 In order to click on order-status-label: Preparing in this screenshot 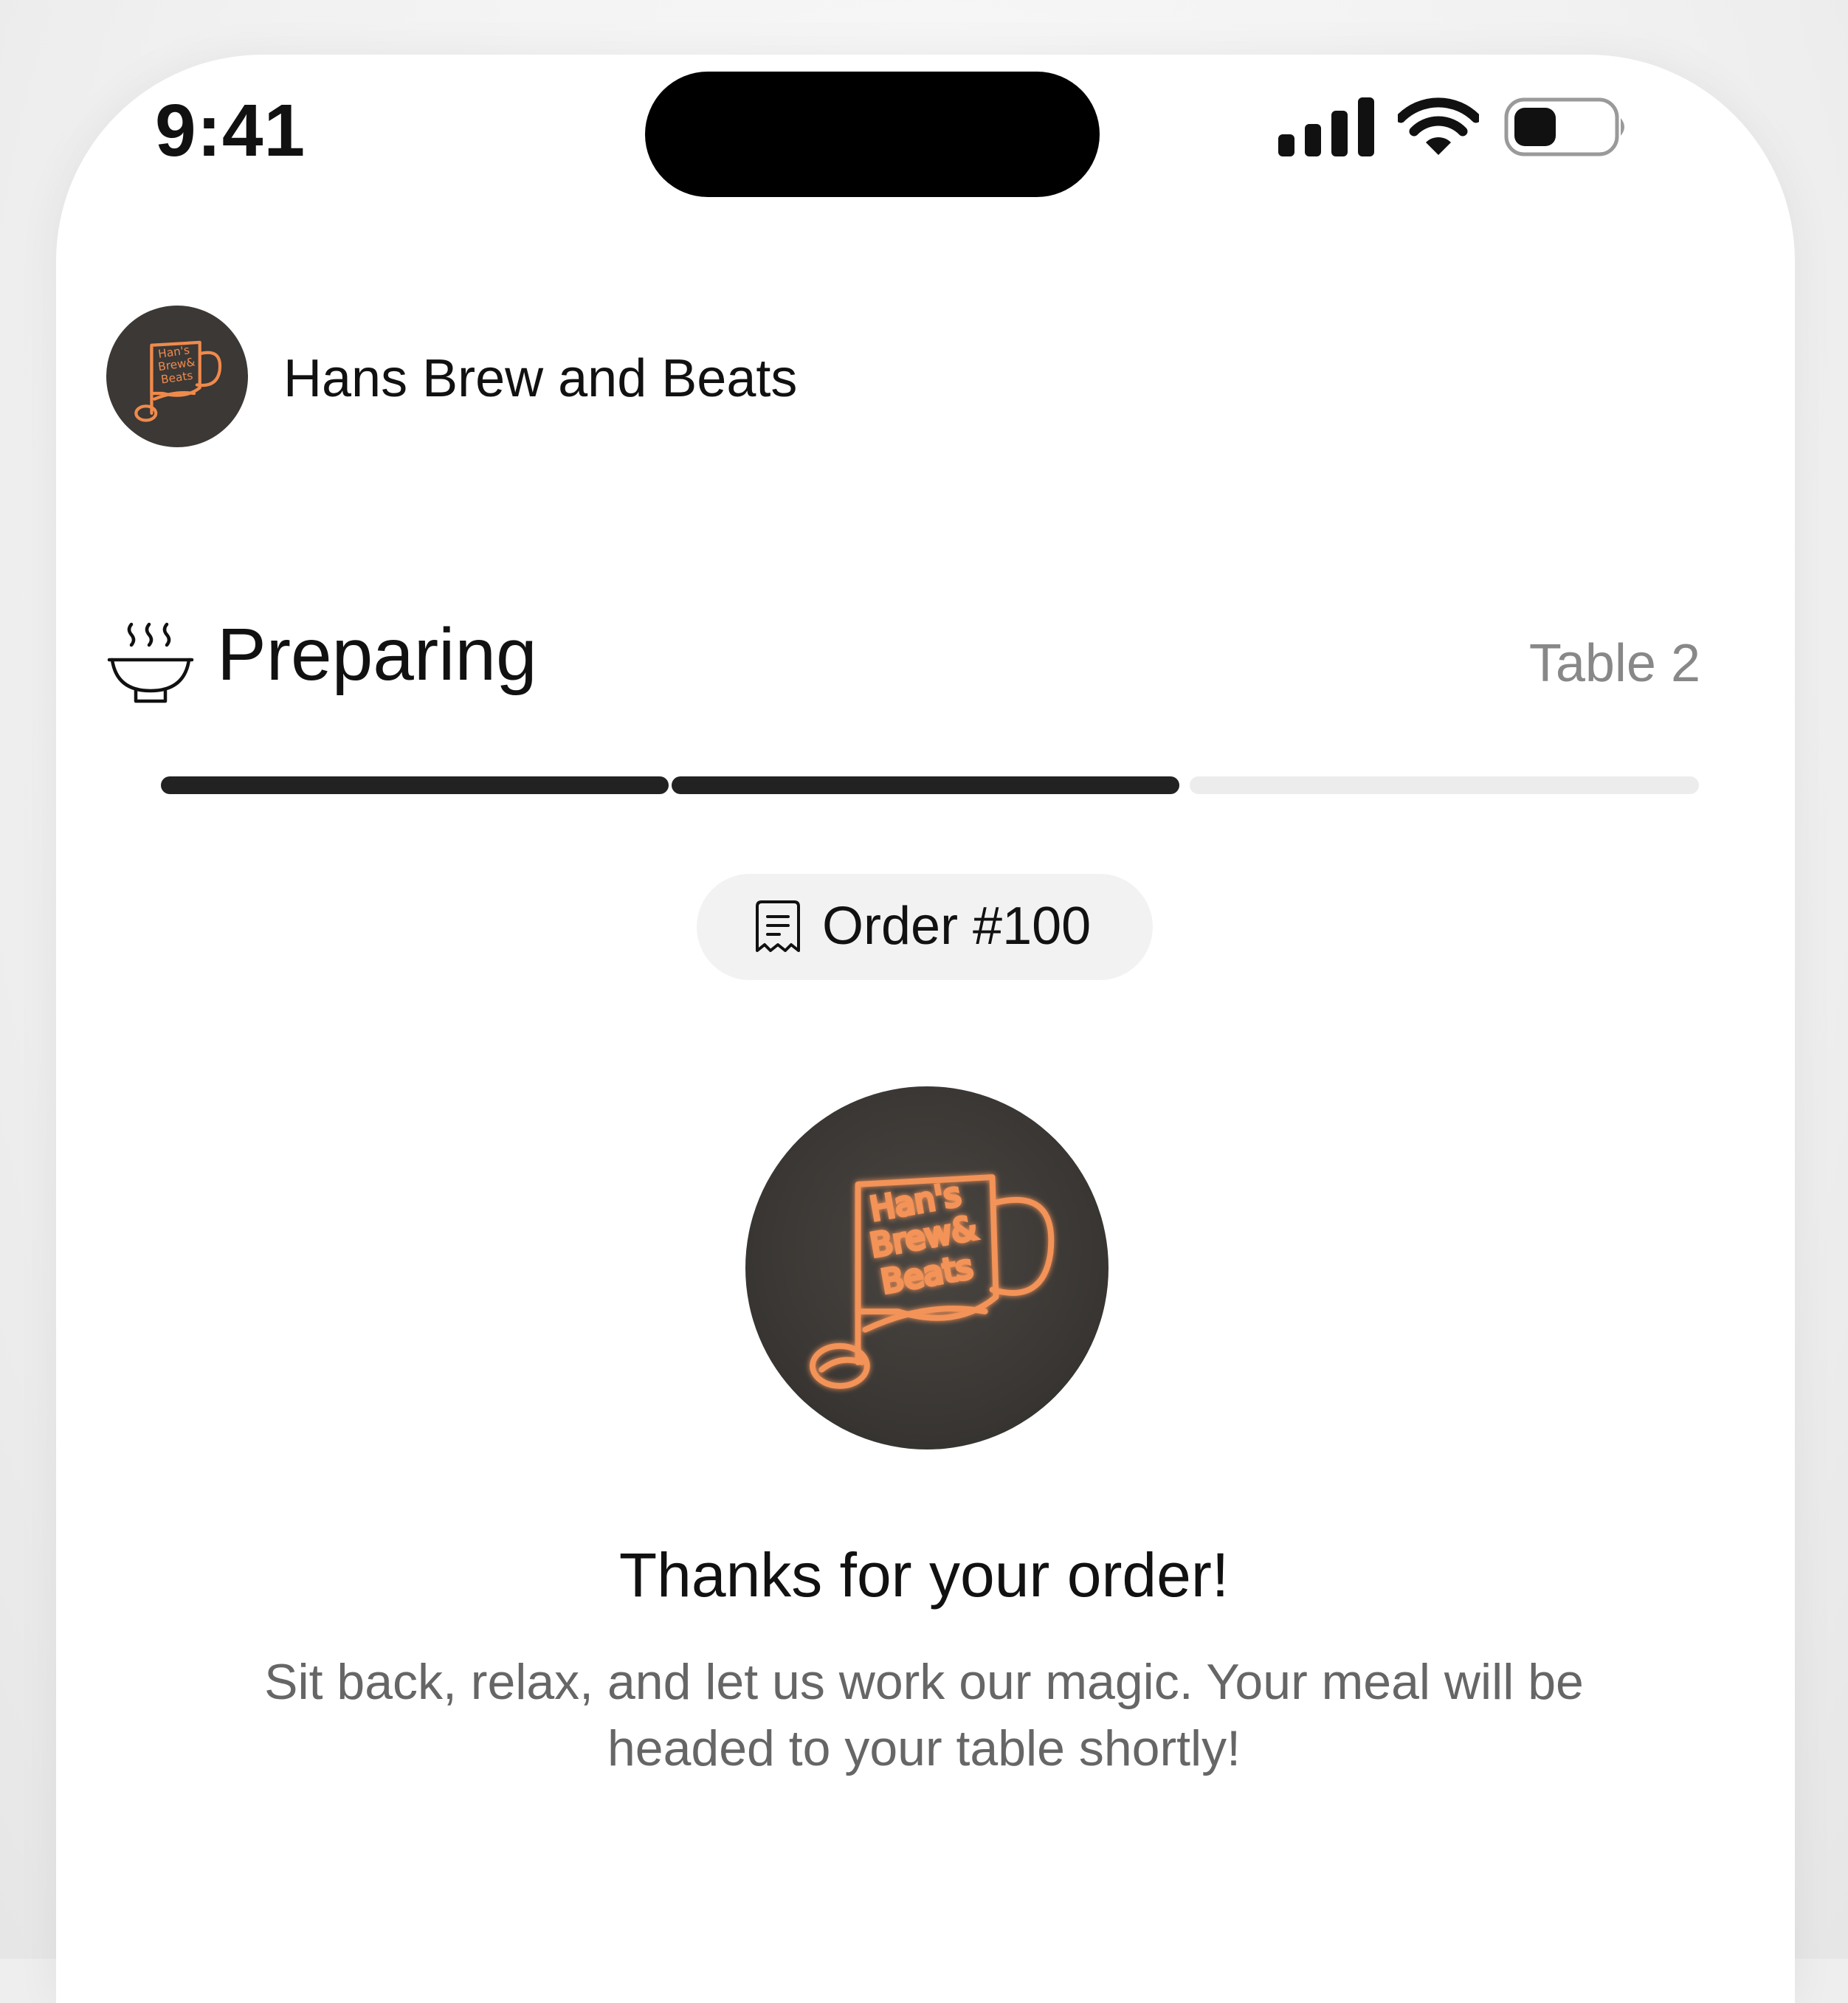, I will do `click(377, 654)`.